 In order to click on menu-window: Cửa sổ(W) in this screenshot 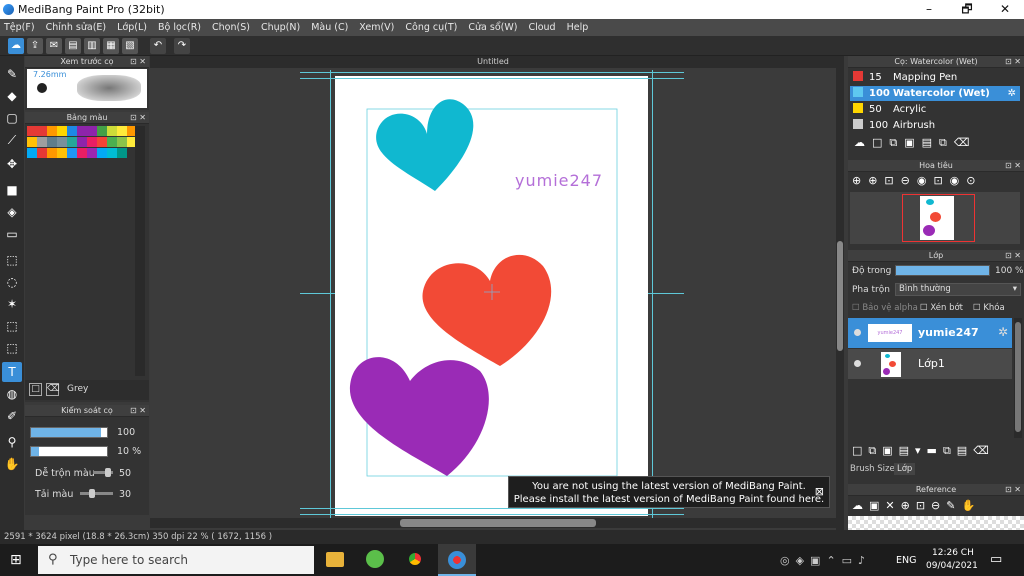, I will do `click(492, 27)`.